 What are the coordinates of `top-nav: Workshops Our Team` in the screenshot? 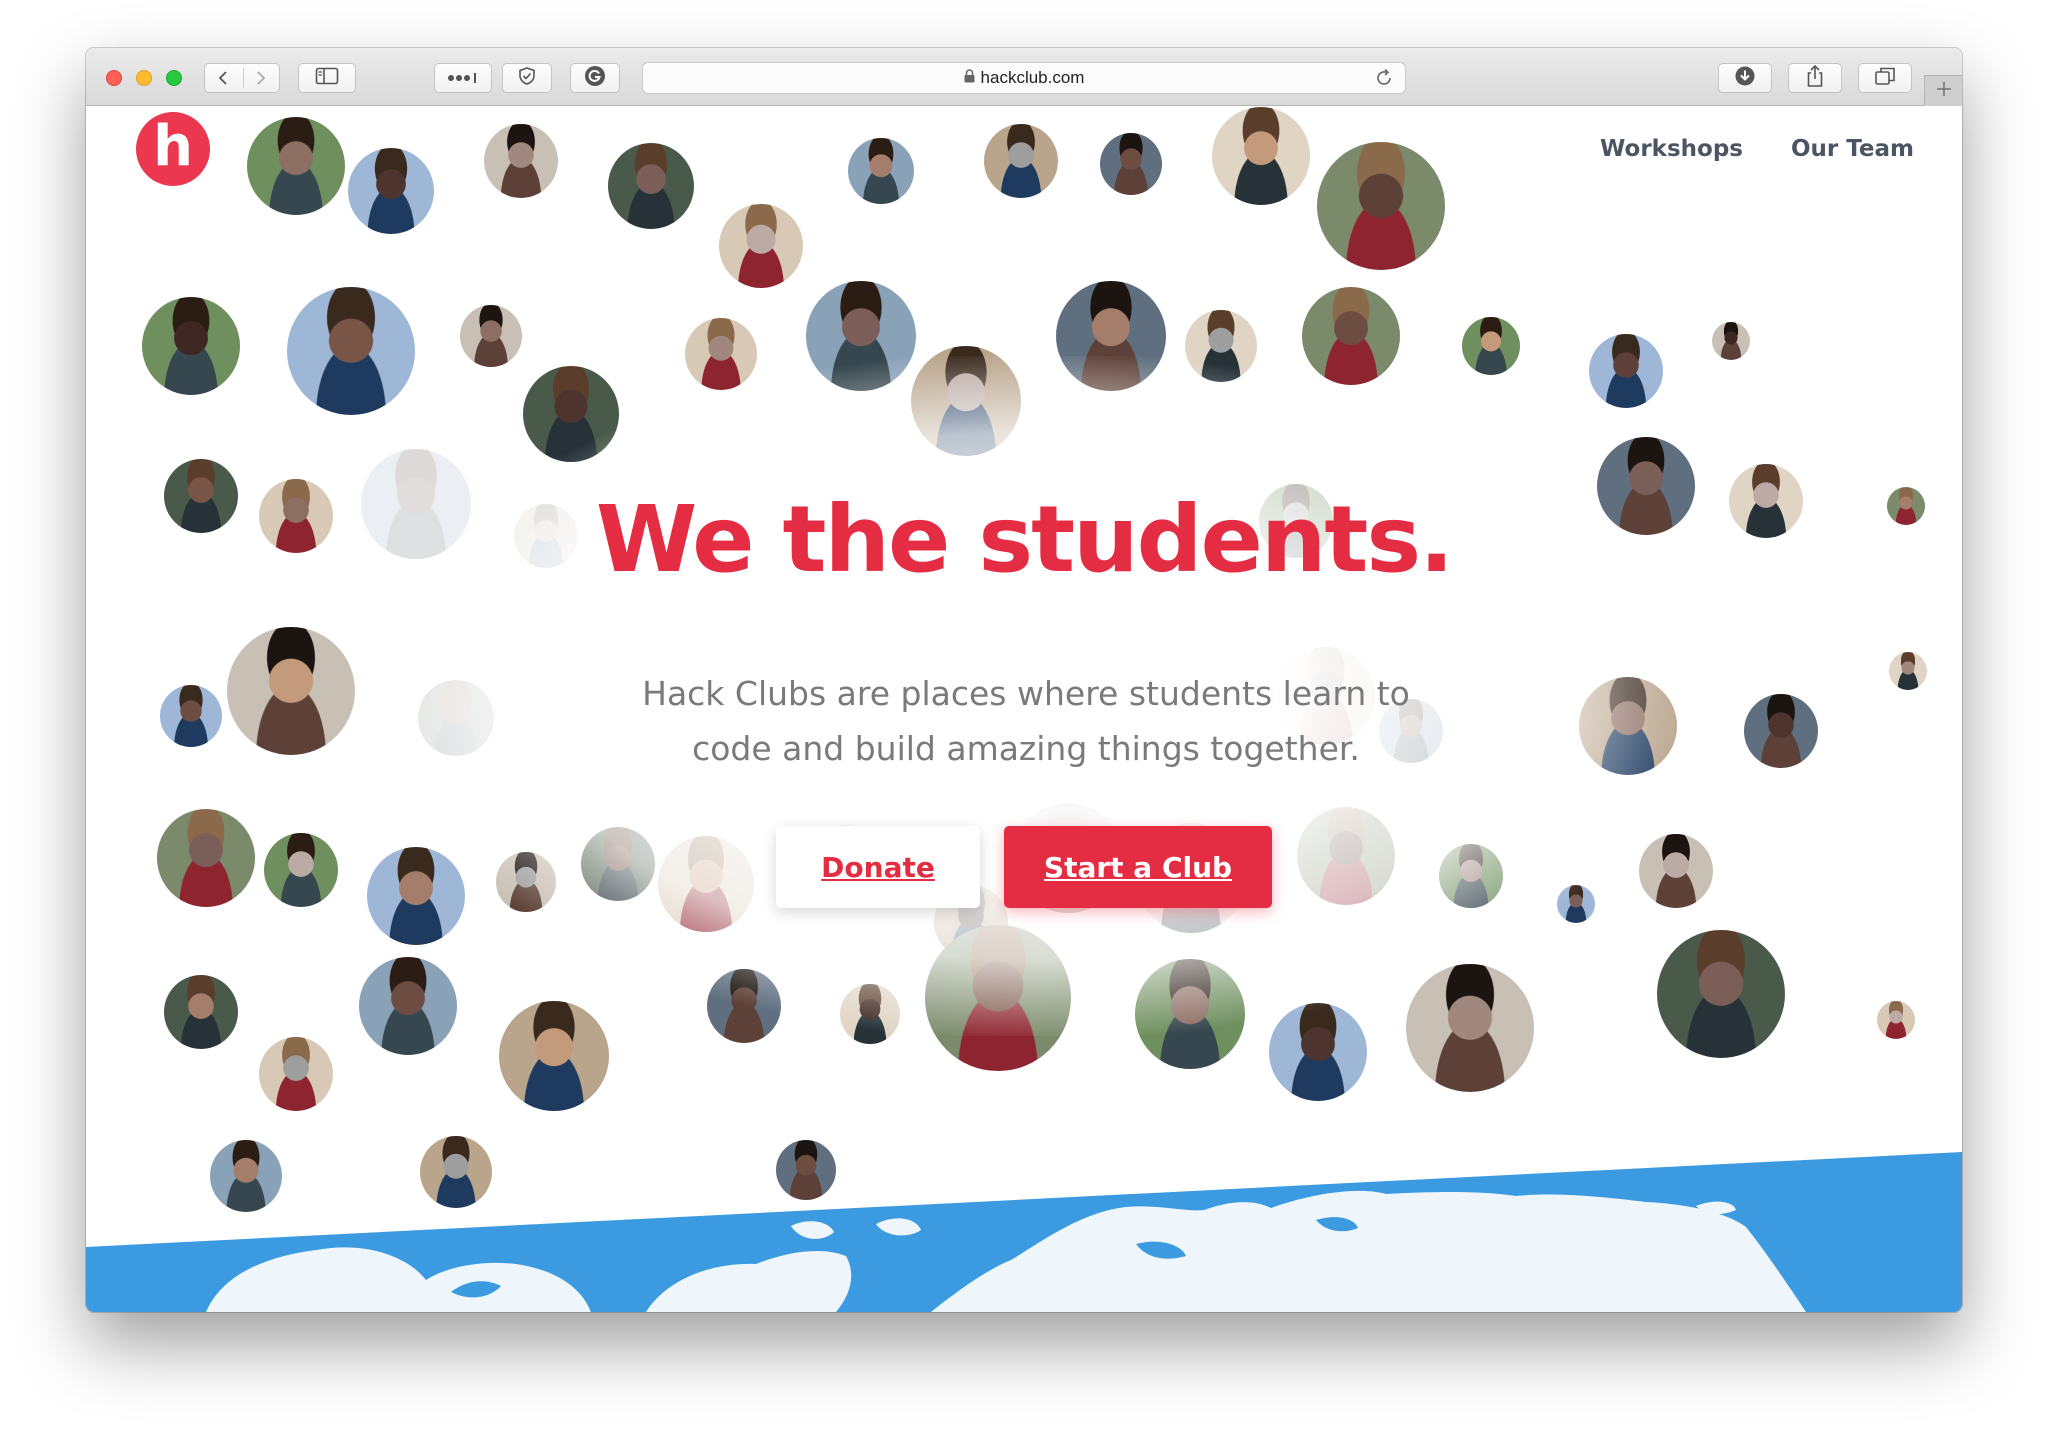 It's located at (1757, 149).